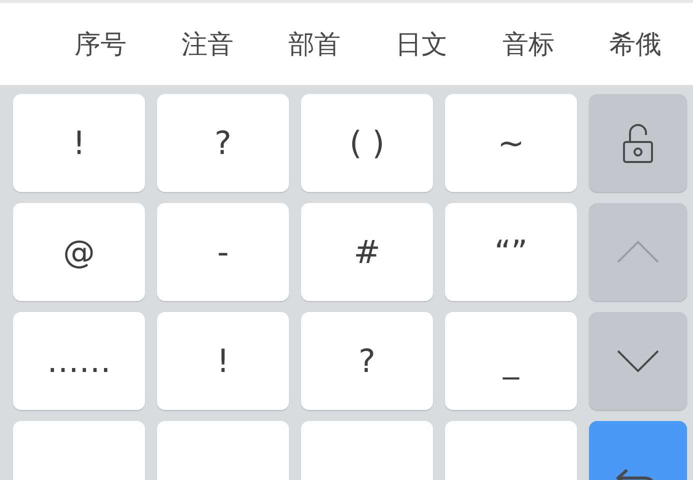 The image size is (693, 480). What do you see at coordinates (511, 361) in the screenshot?
I see `symbol-key: _` at bounding box center [511, 361].